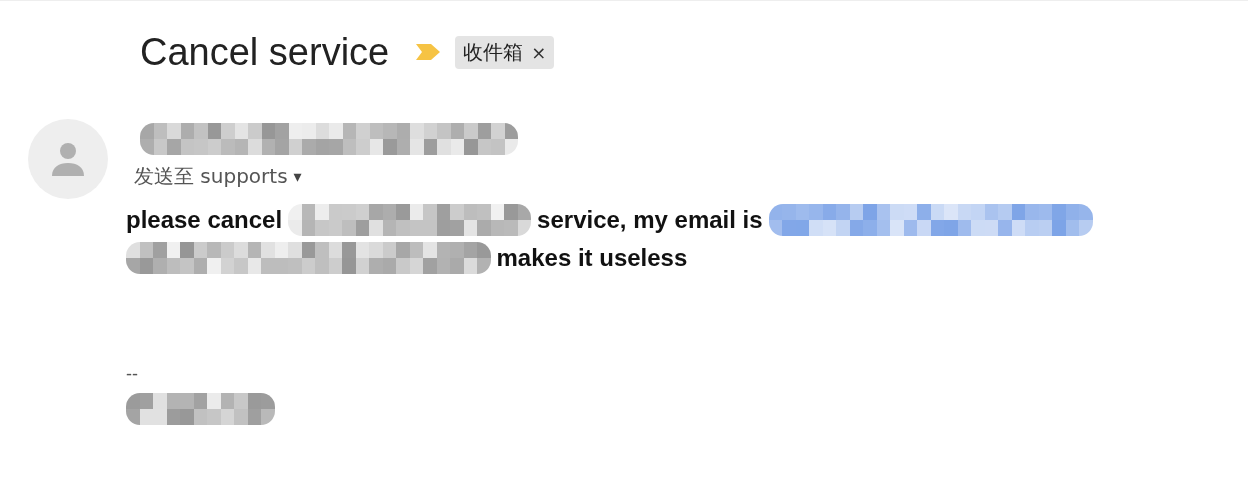  I want to click on body-text: makes it useless, so click(592, 258).